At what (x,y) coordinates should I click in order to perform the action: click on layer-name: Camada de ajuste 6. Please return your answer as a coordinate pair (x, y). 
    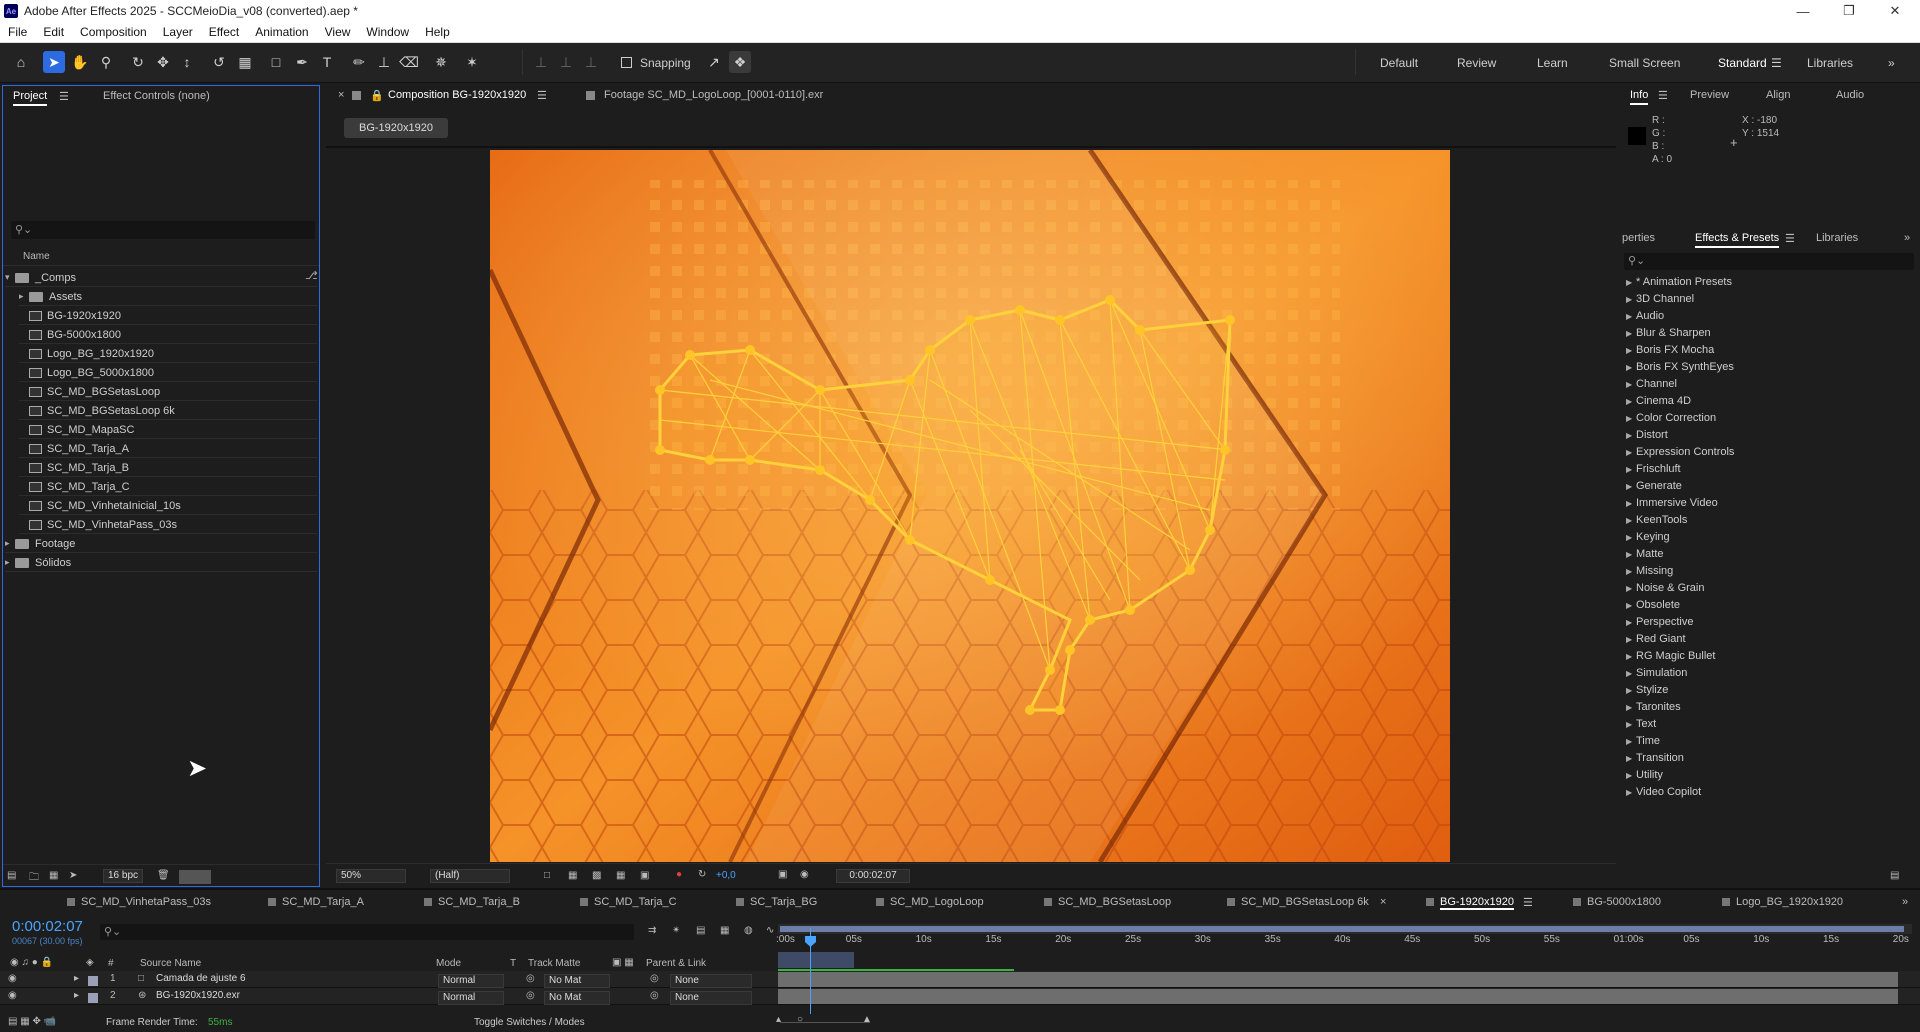
    Looking at the image, I should click on (201, 978).